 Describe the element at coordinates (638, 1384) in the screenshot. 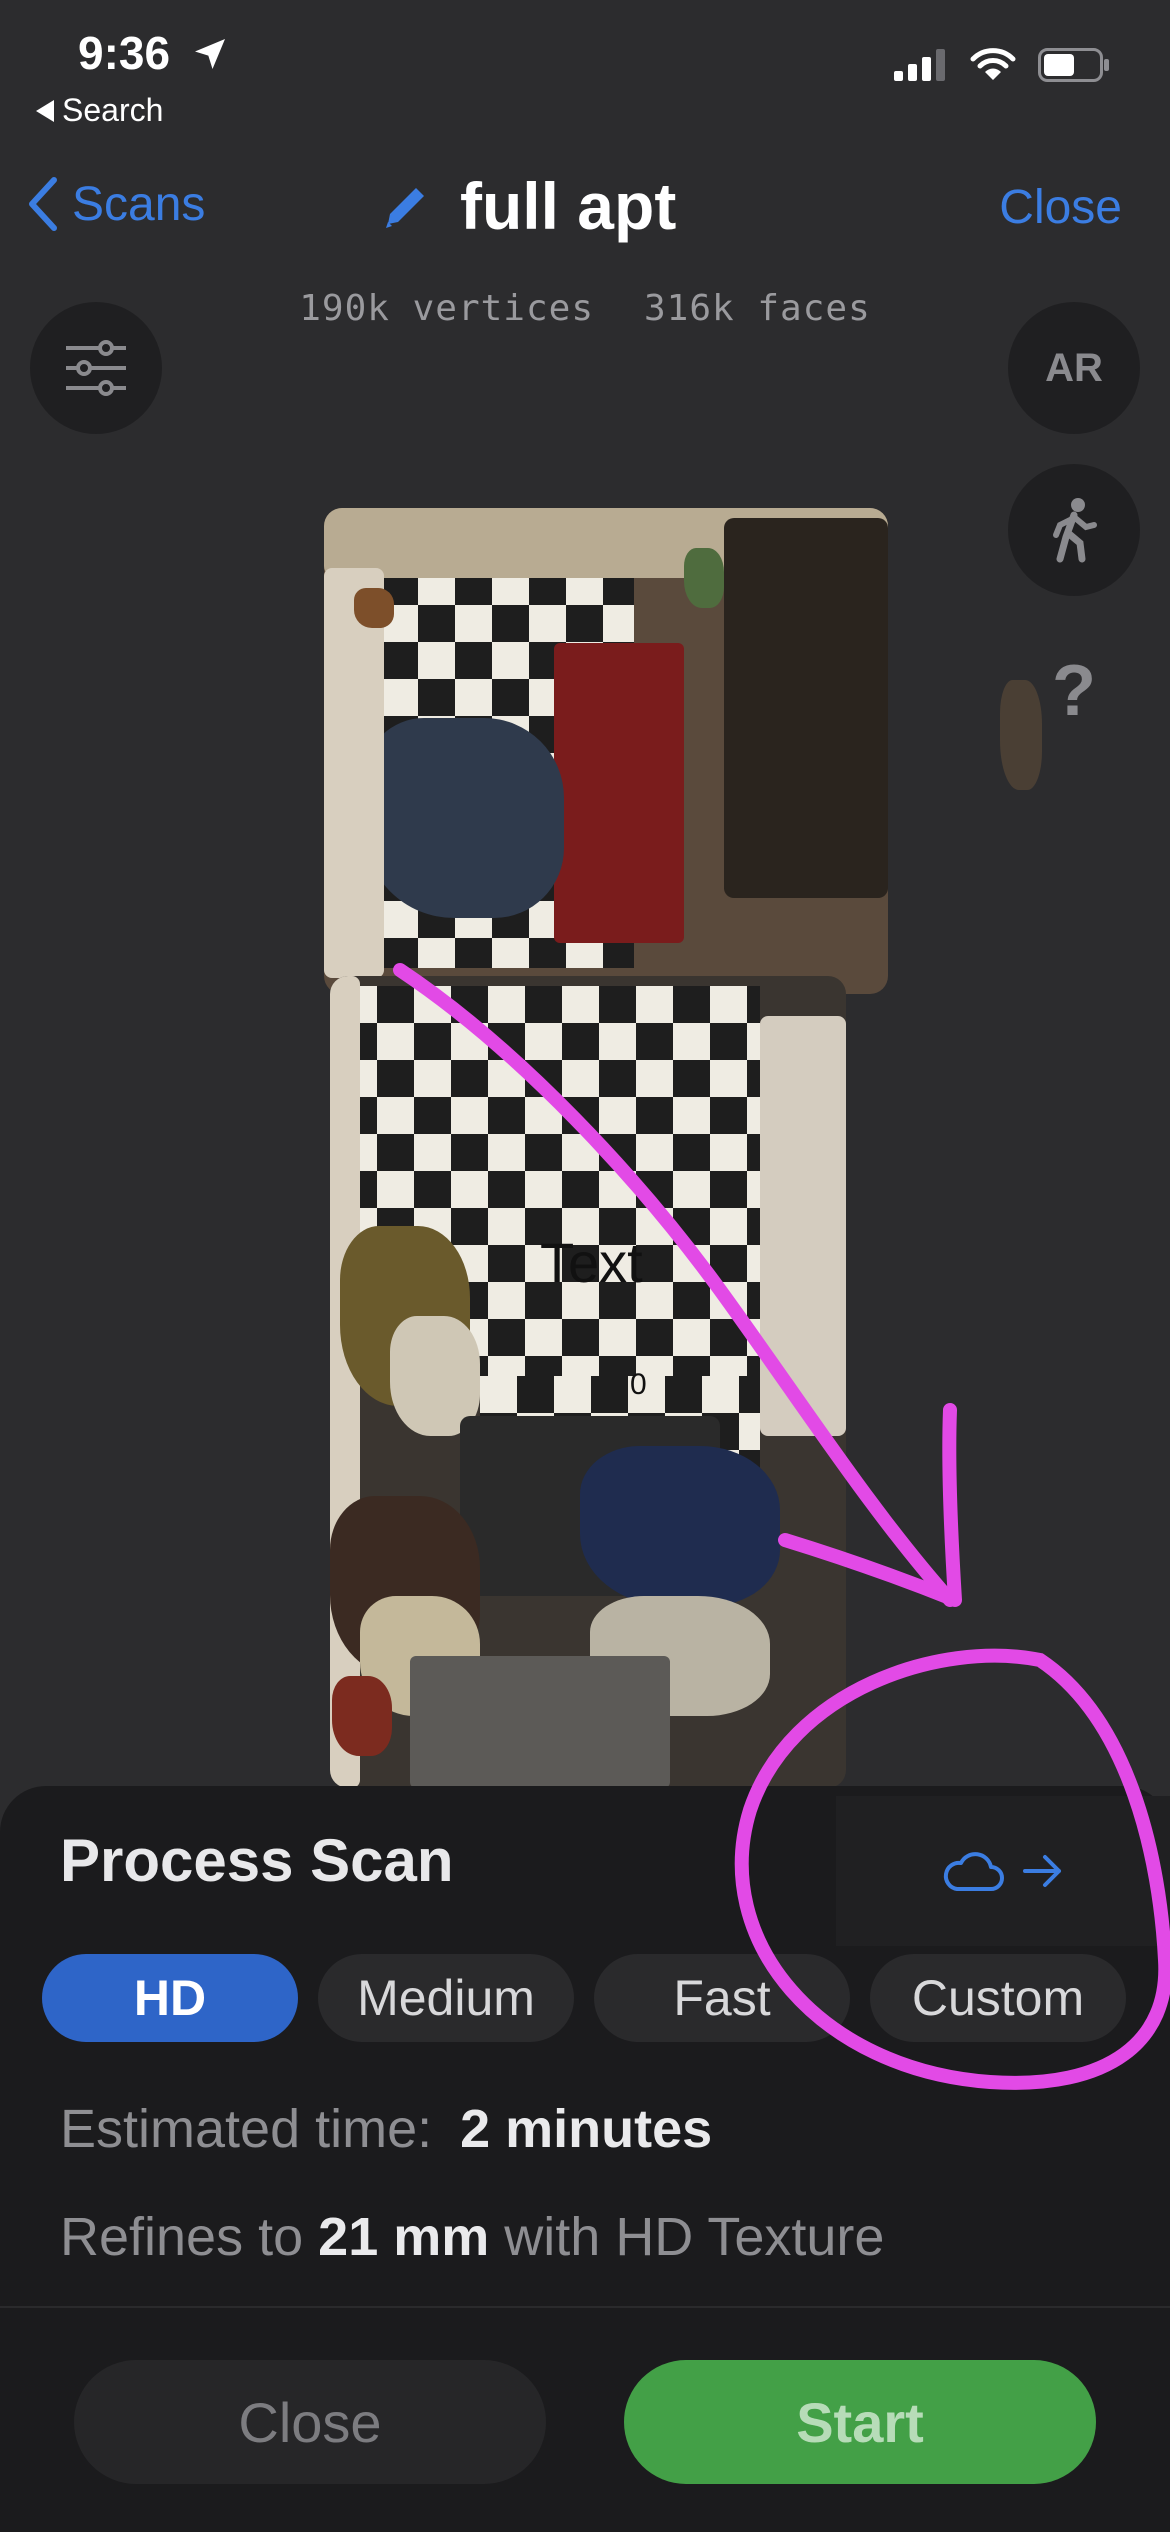

I see `scan-zero-label: 0` at that location.